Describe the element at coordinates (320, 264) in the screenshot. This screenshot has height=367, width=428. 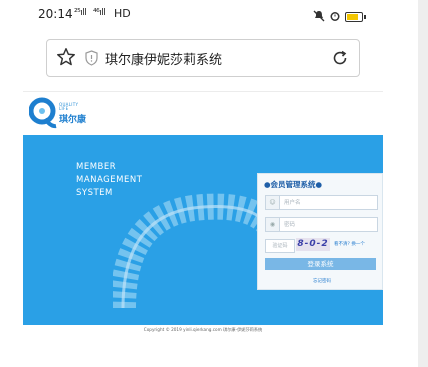
I see `login-button: 登录系统` at that location.